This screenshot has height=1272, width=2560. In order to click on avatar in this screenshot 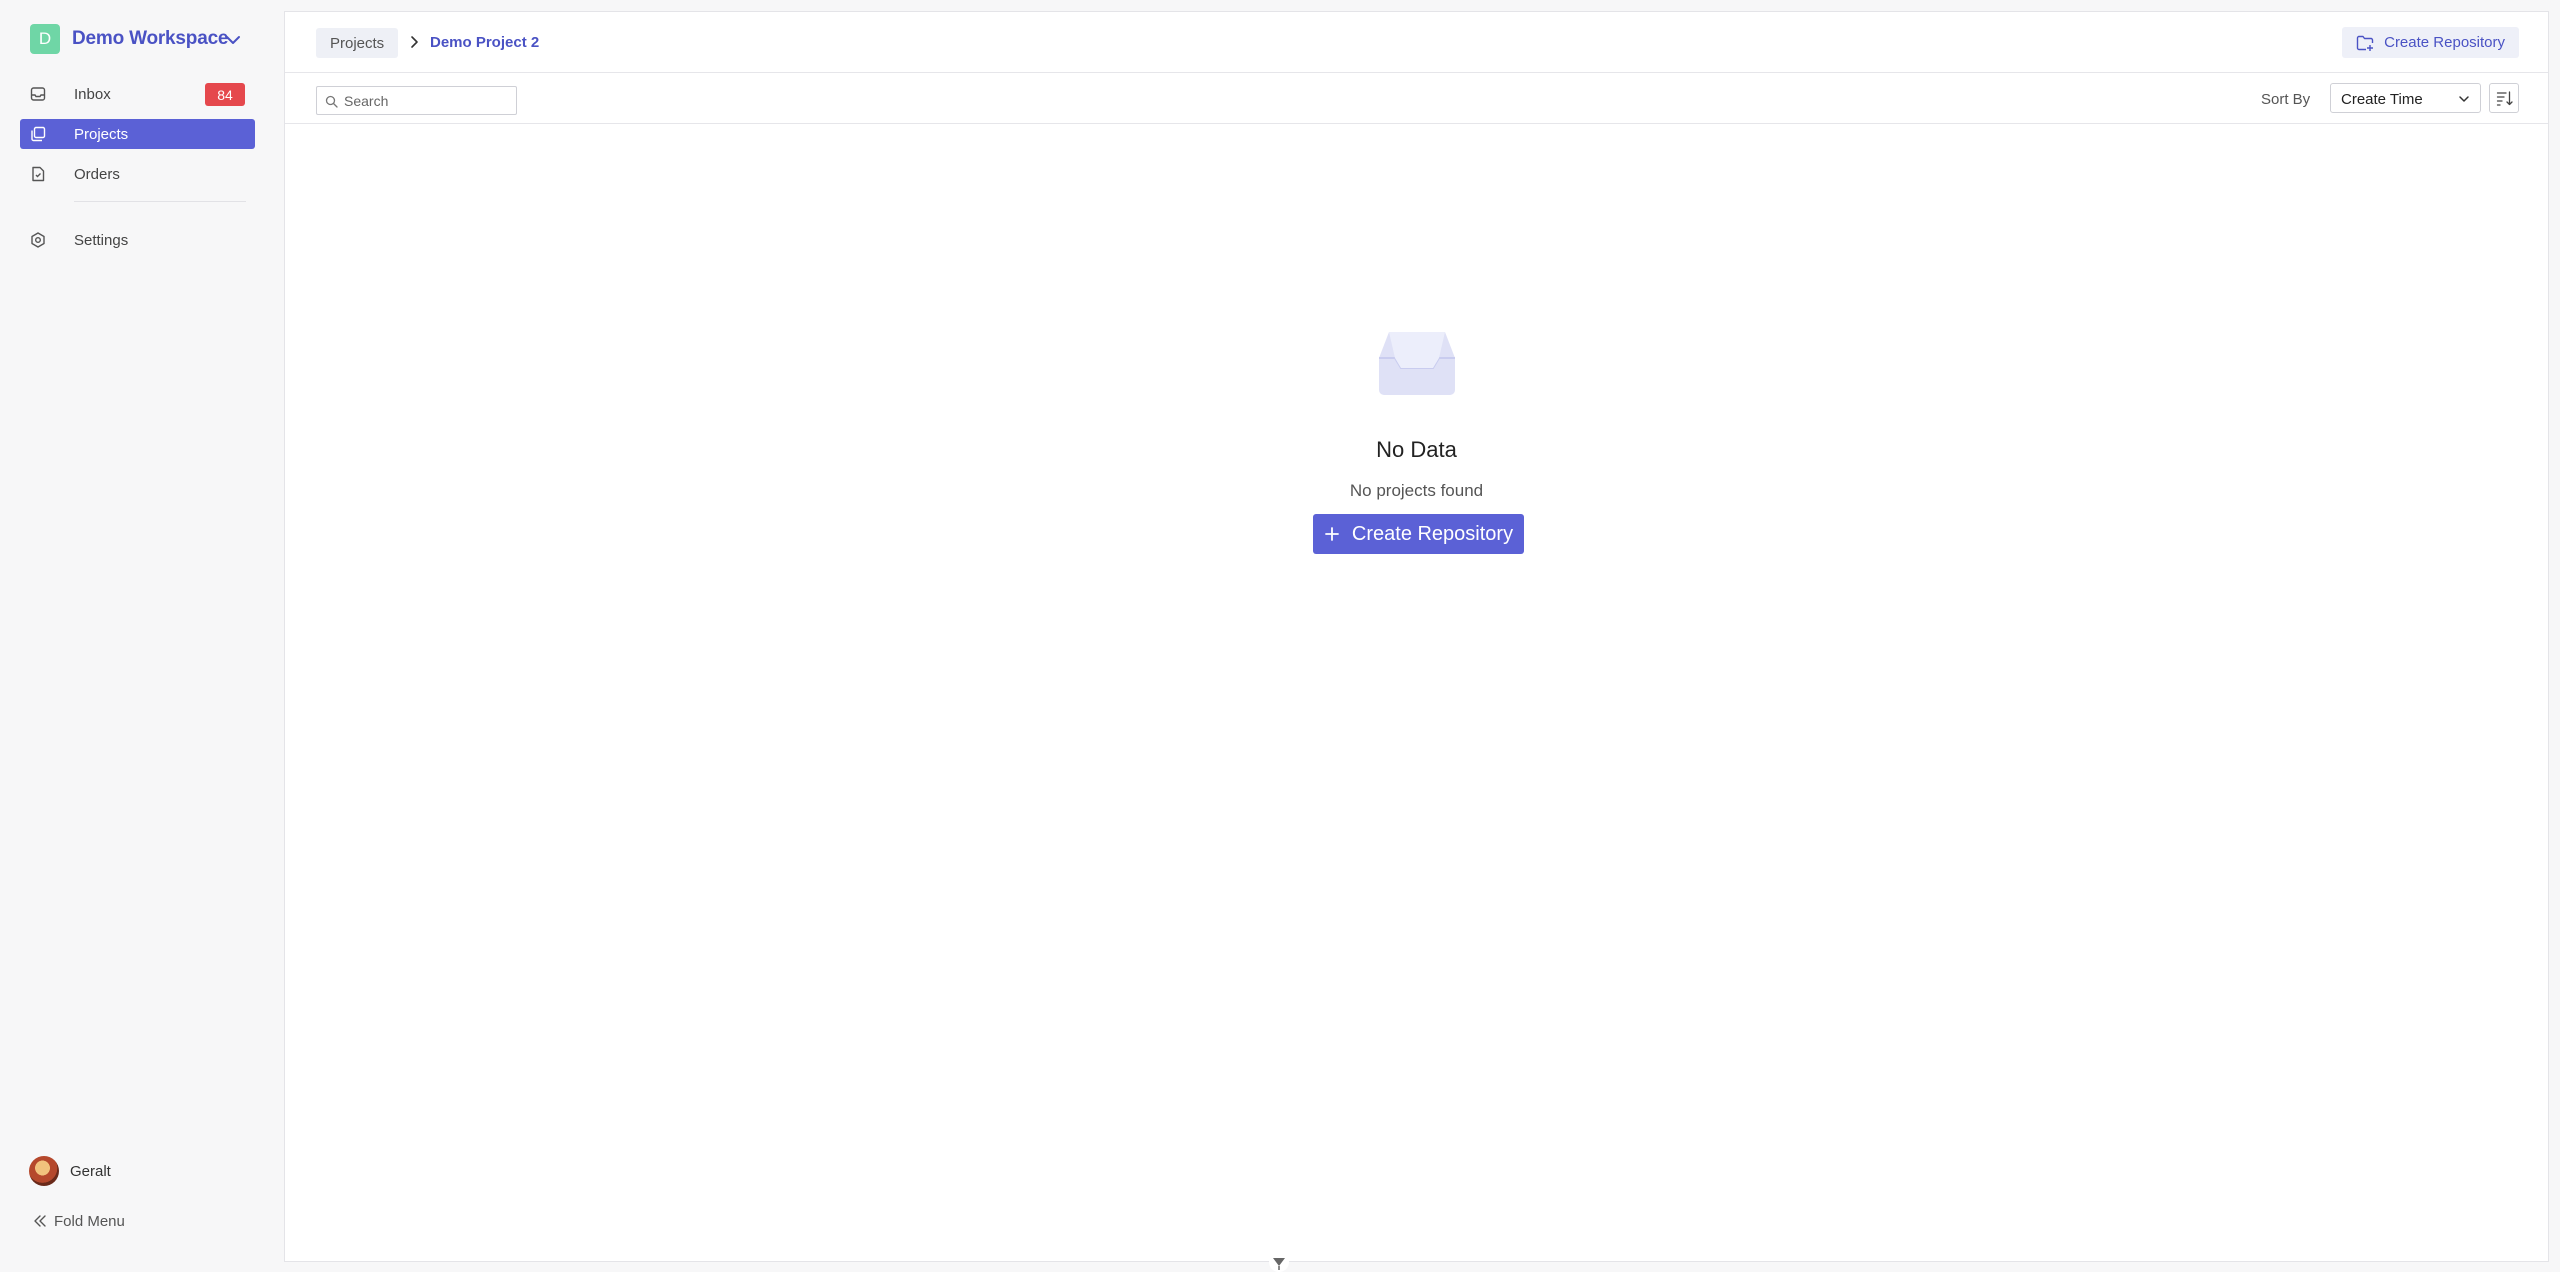, I will do `click(44, 1171)`.